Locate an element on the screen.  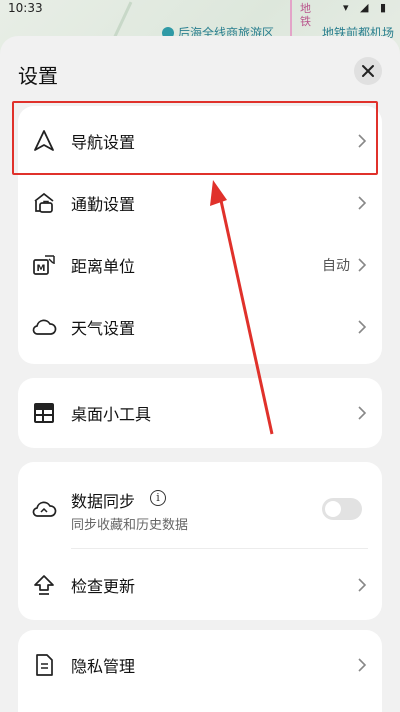
row-desktop-widget: 桌面小工具 is located at coordinates (200, 413).